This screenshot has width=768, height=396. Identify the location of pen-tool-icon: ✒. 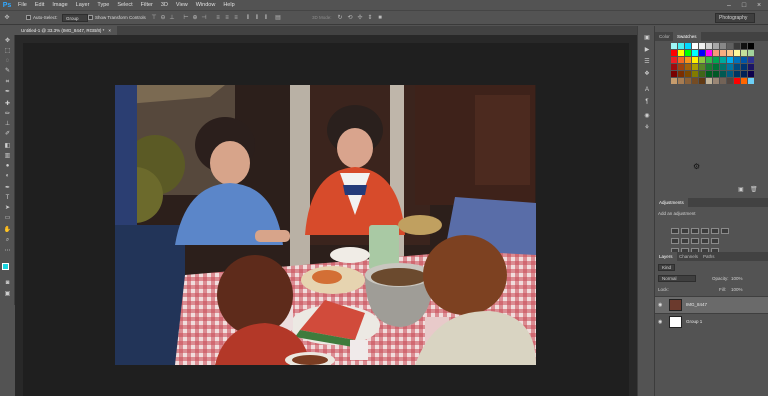
(7, 188).